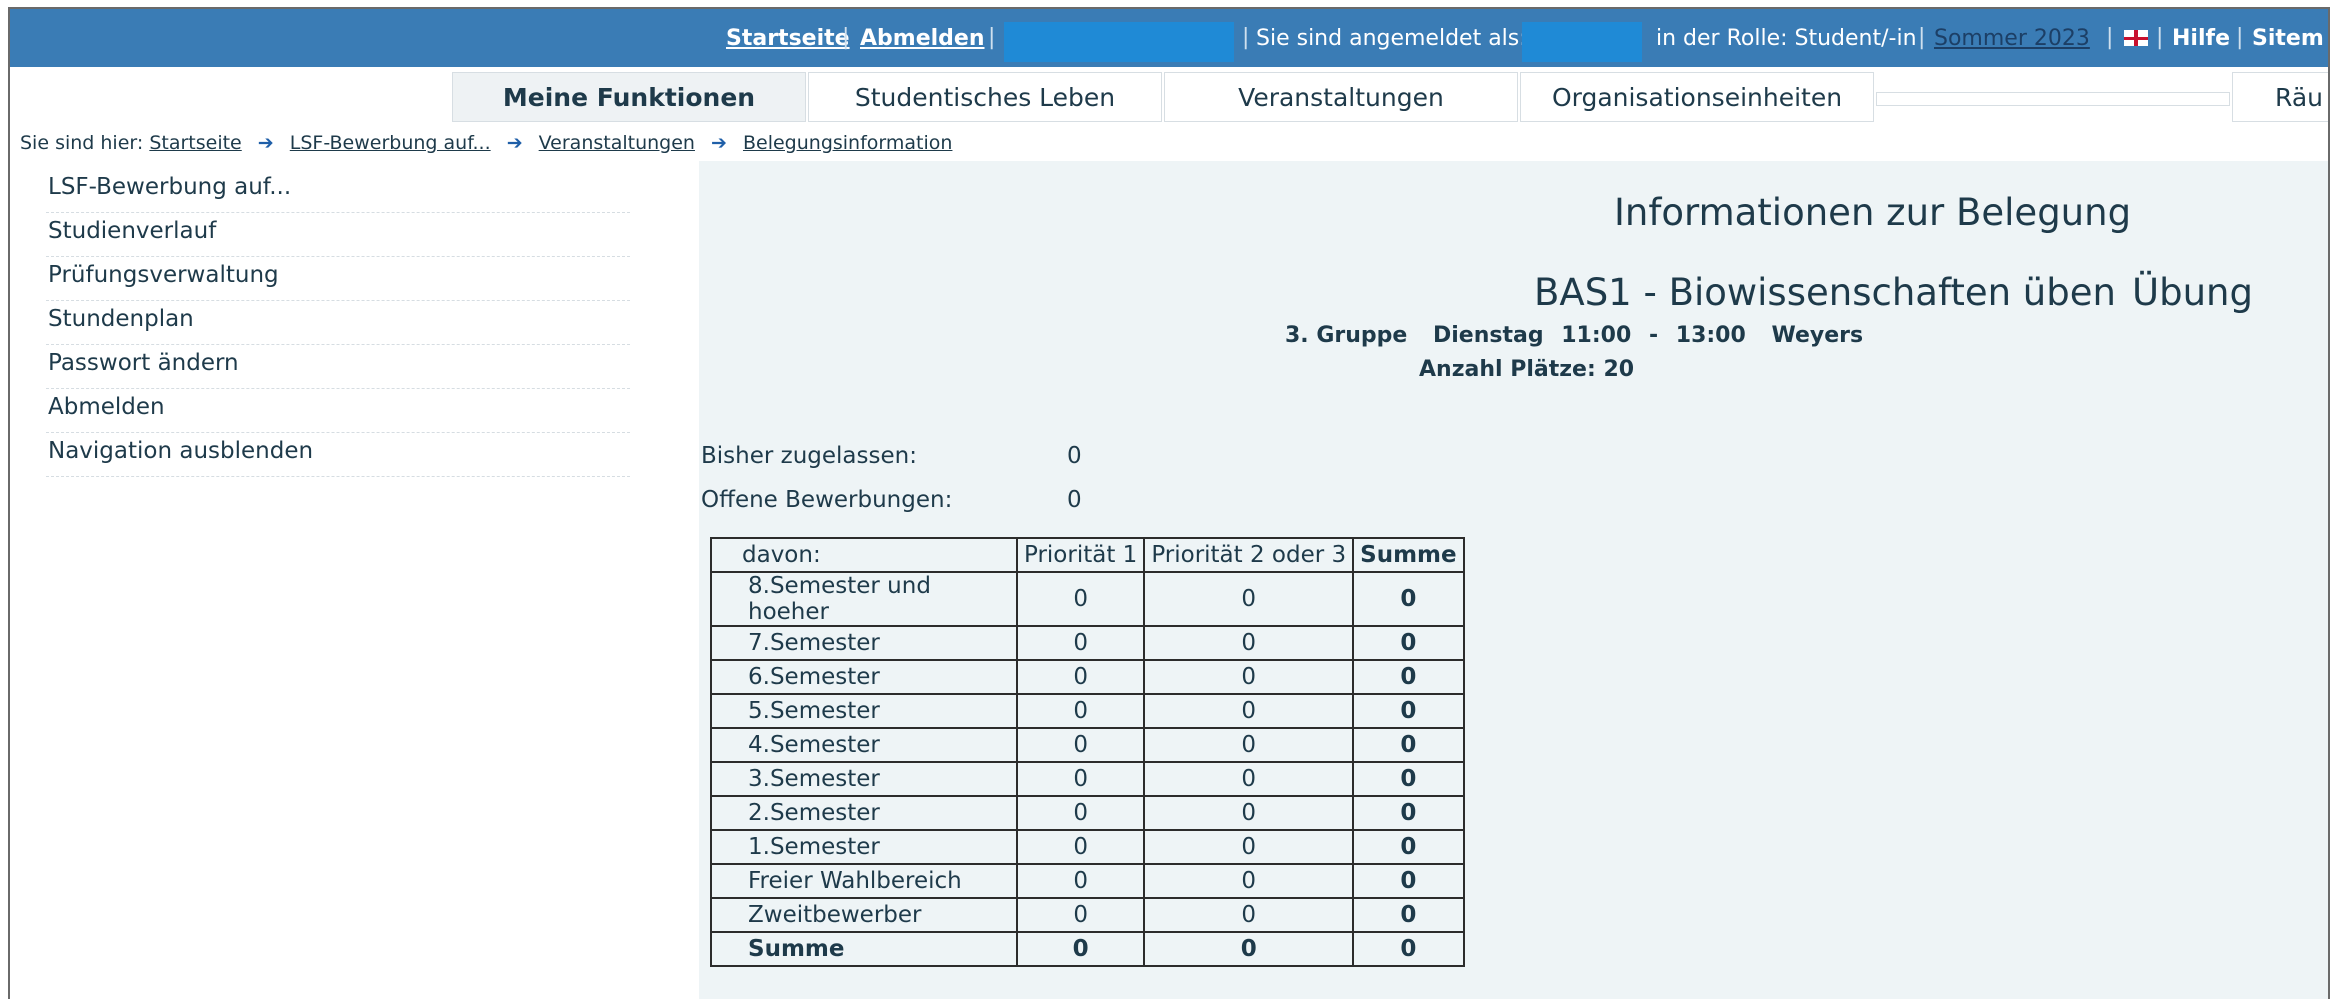 The image size is (2338, 999). Describe the element at coordinates (629, 97) in the screenshot. I see `tab-meine-funktionen: Meine Funktionen` at that location.